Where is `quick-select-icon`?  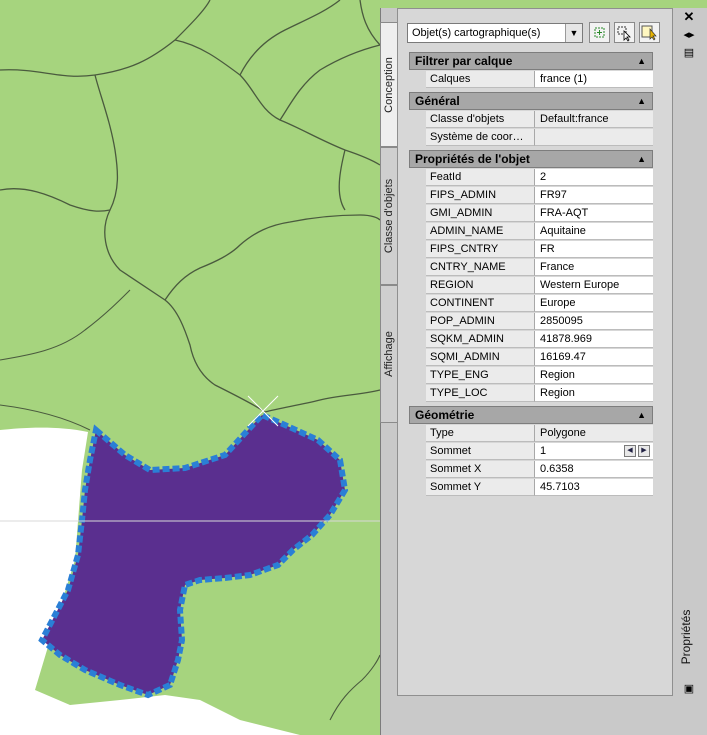 quick-select-icon is located at coordinates (649, 33).